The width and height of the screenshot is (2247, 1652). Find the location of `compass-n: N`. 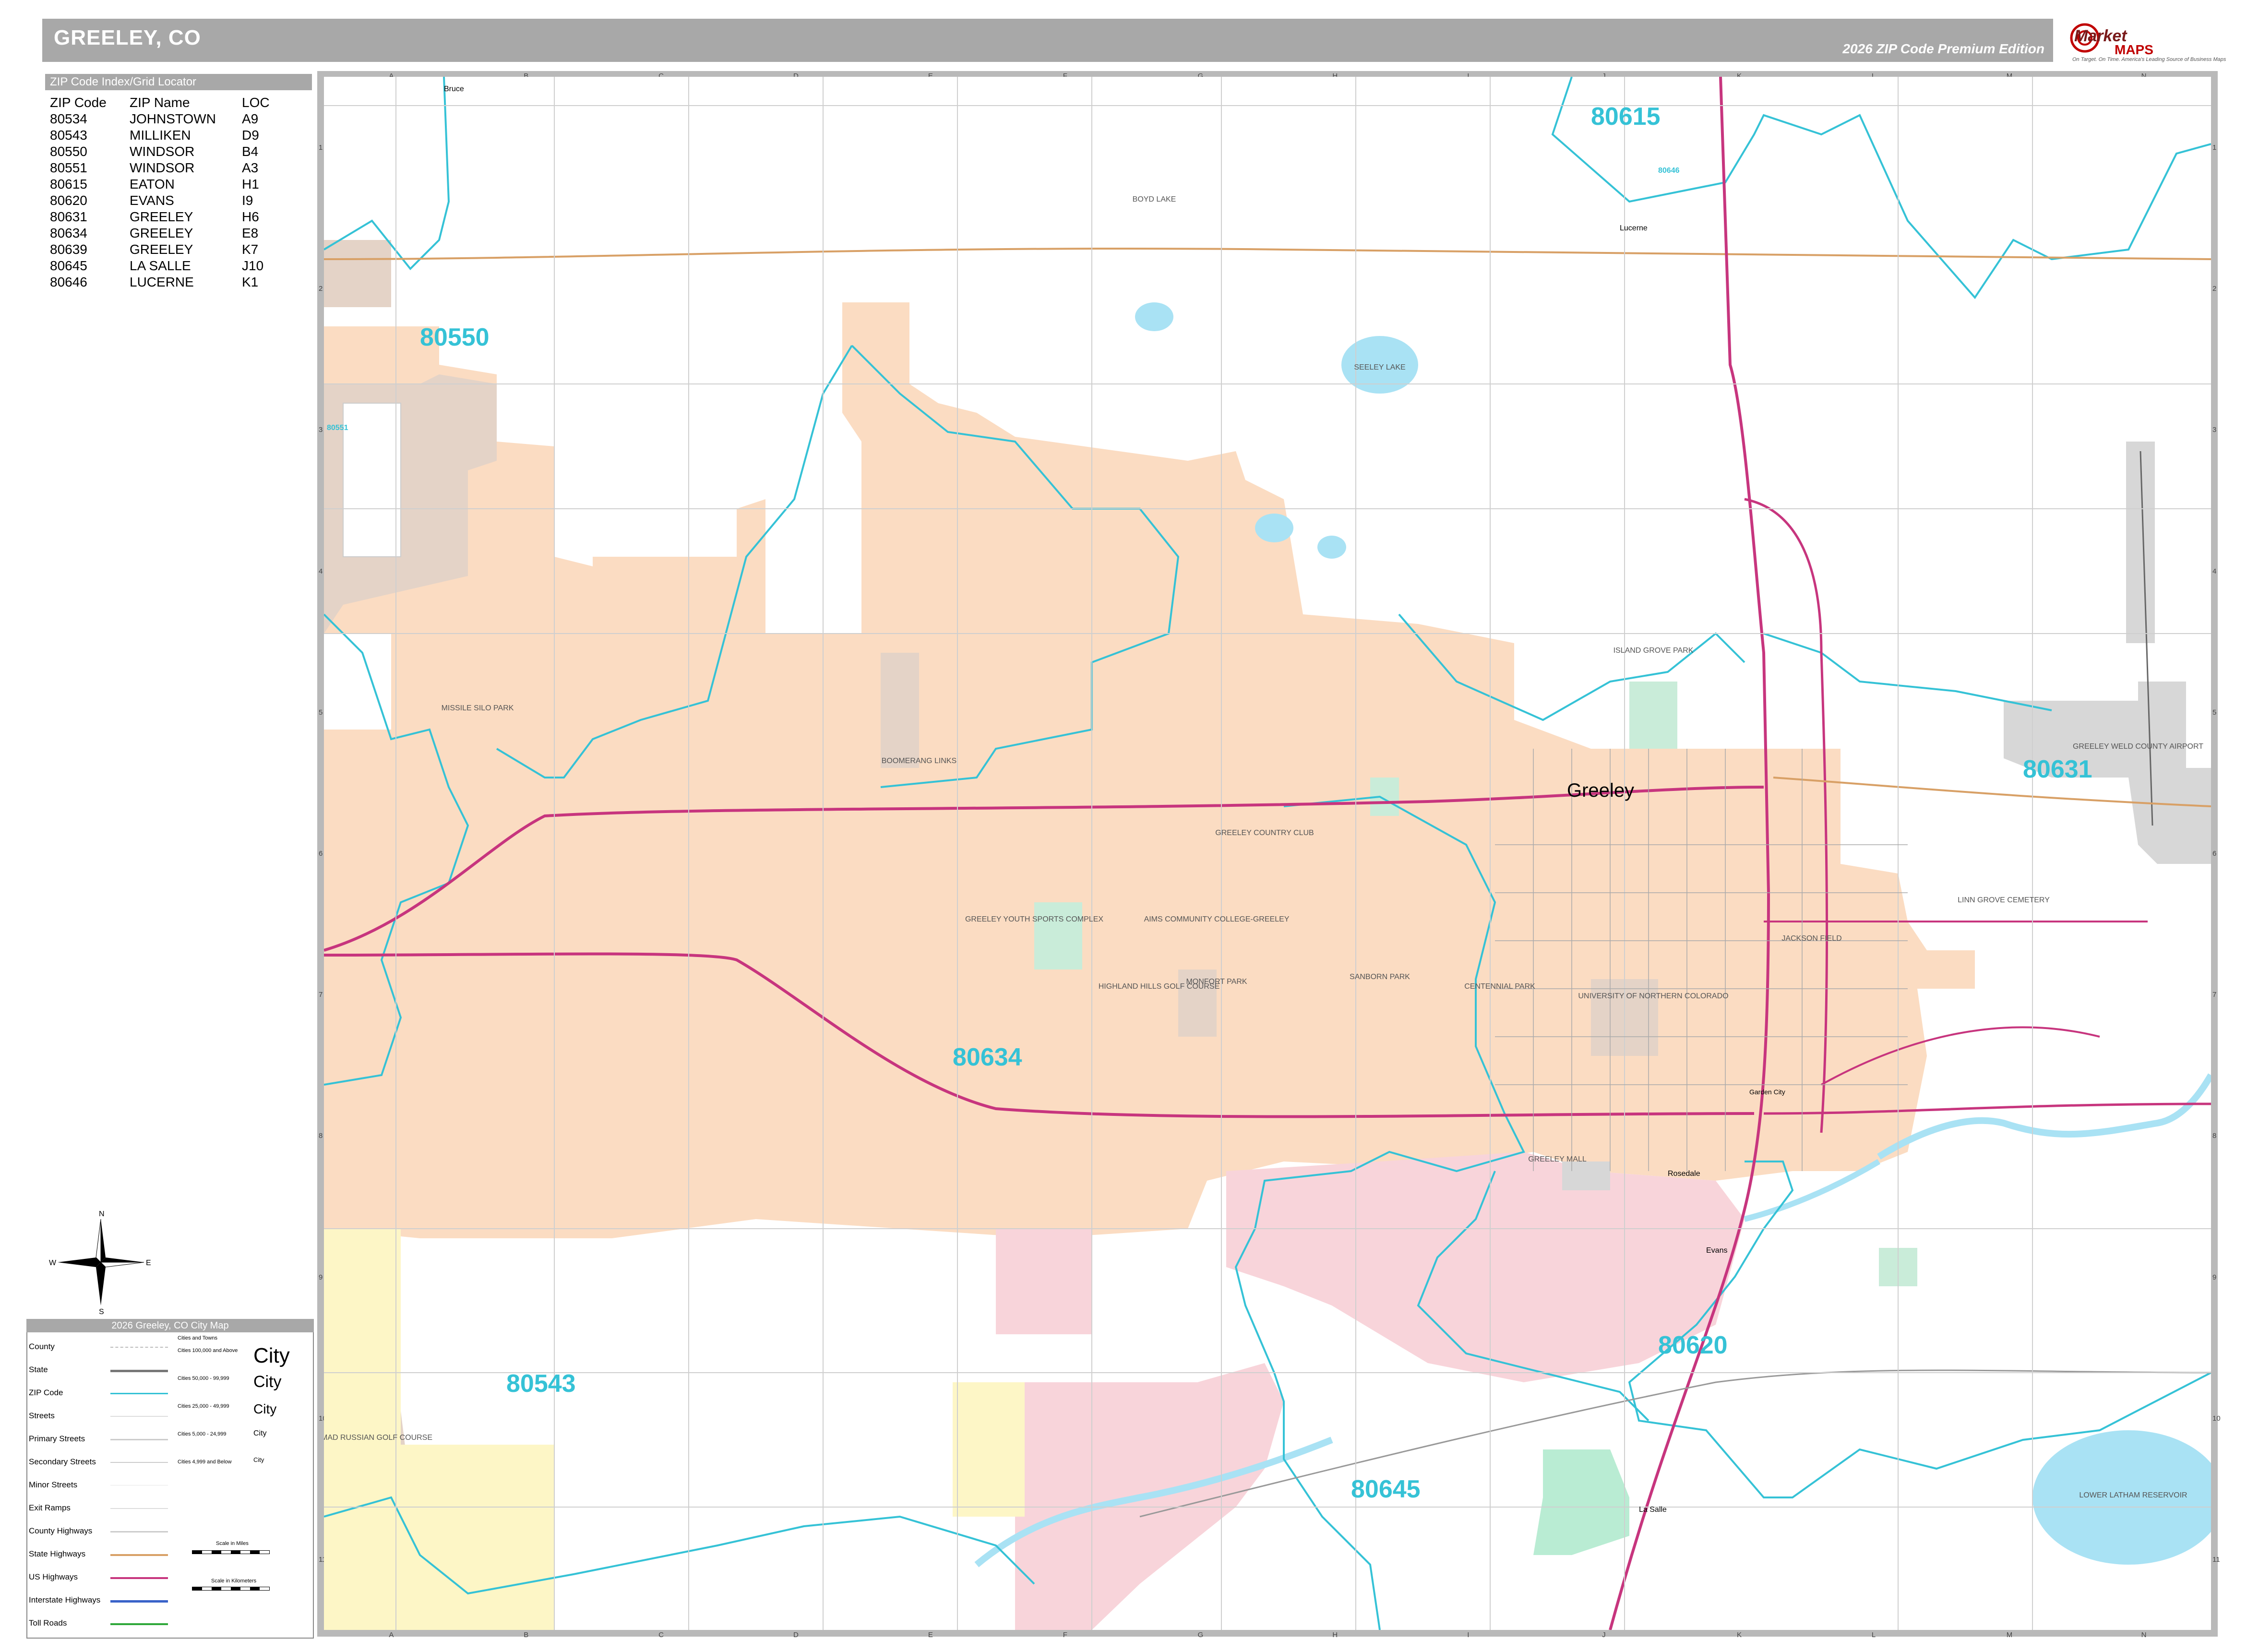

compass-n: N is located at coordinates (102, 1214).